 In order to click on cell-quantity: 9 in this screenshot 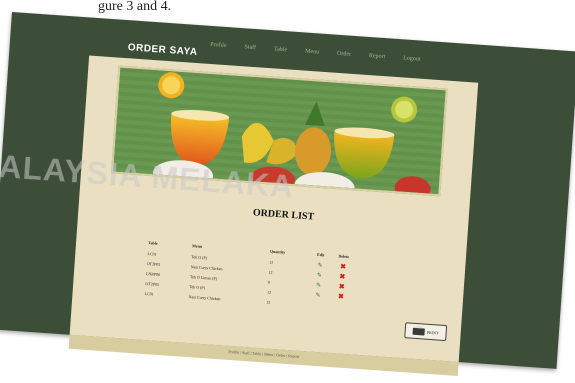, I will do `click(268, 282)`.